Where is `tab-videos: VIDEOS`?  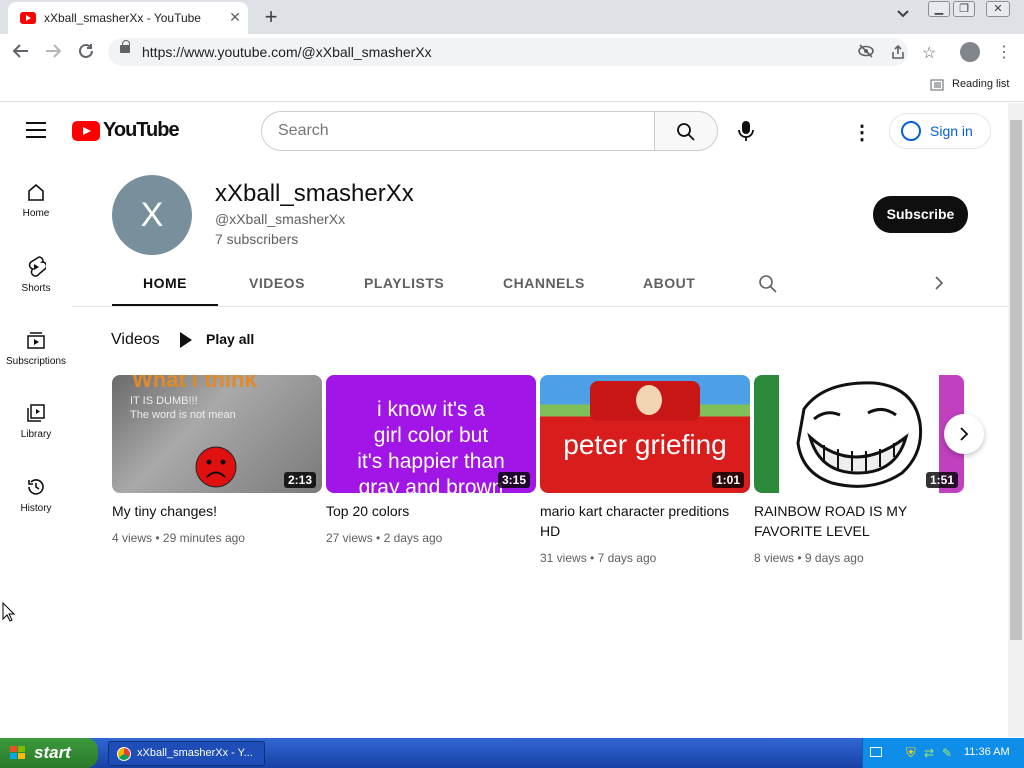 tab-videos: VIDEOS is located at coordinates (277, 283).